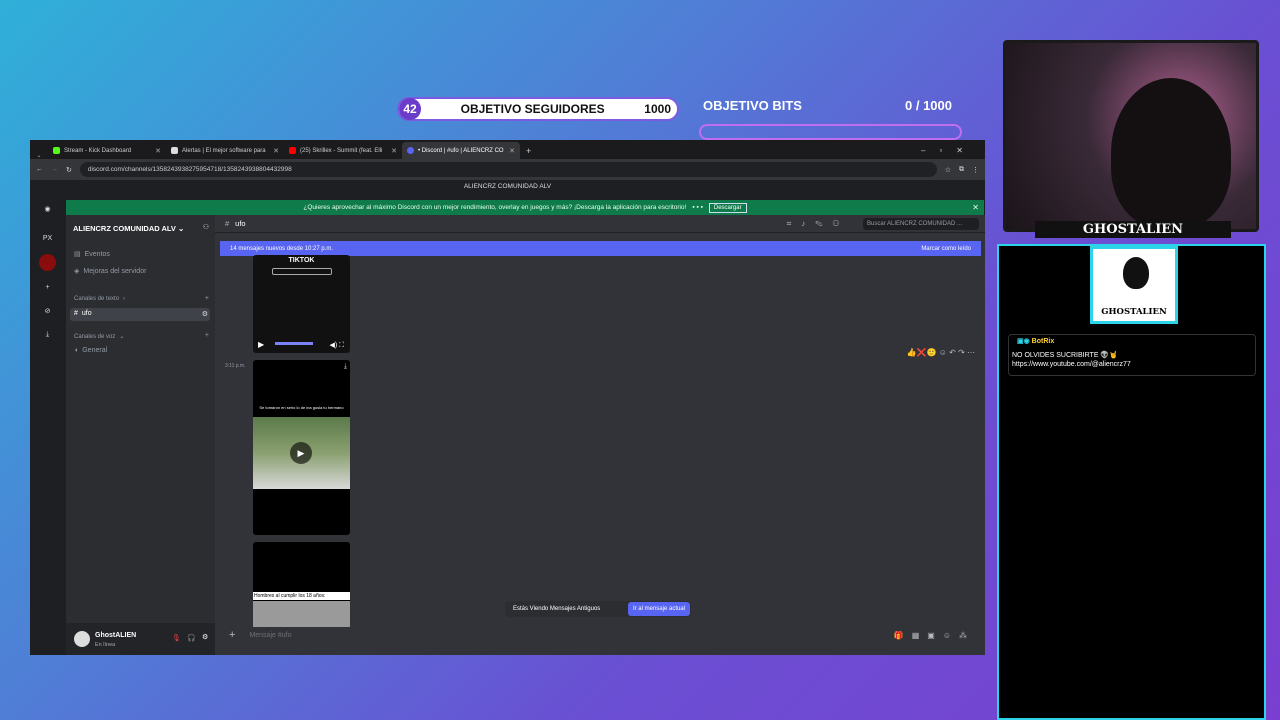  I want to click on badge-icons: ▣◉, so click(1024, 341).